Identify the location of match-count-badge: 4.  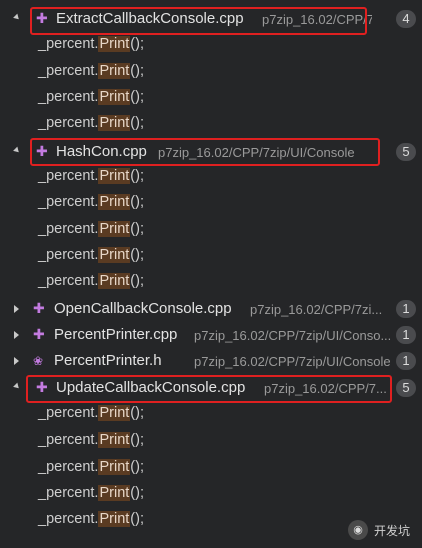
(406, 19).